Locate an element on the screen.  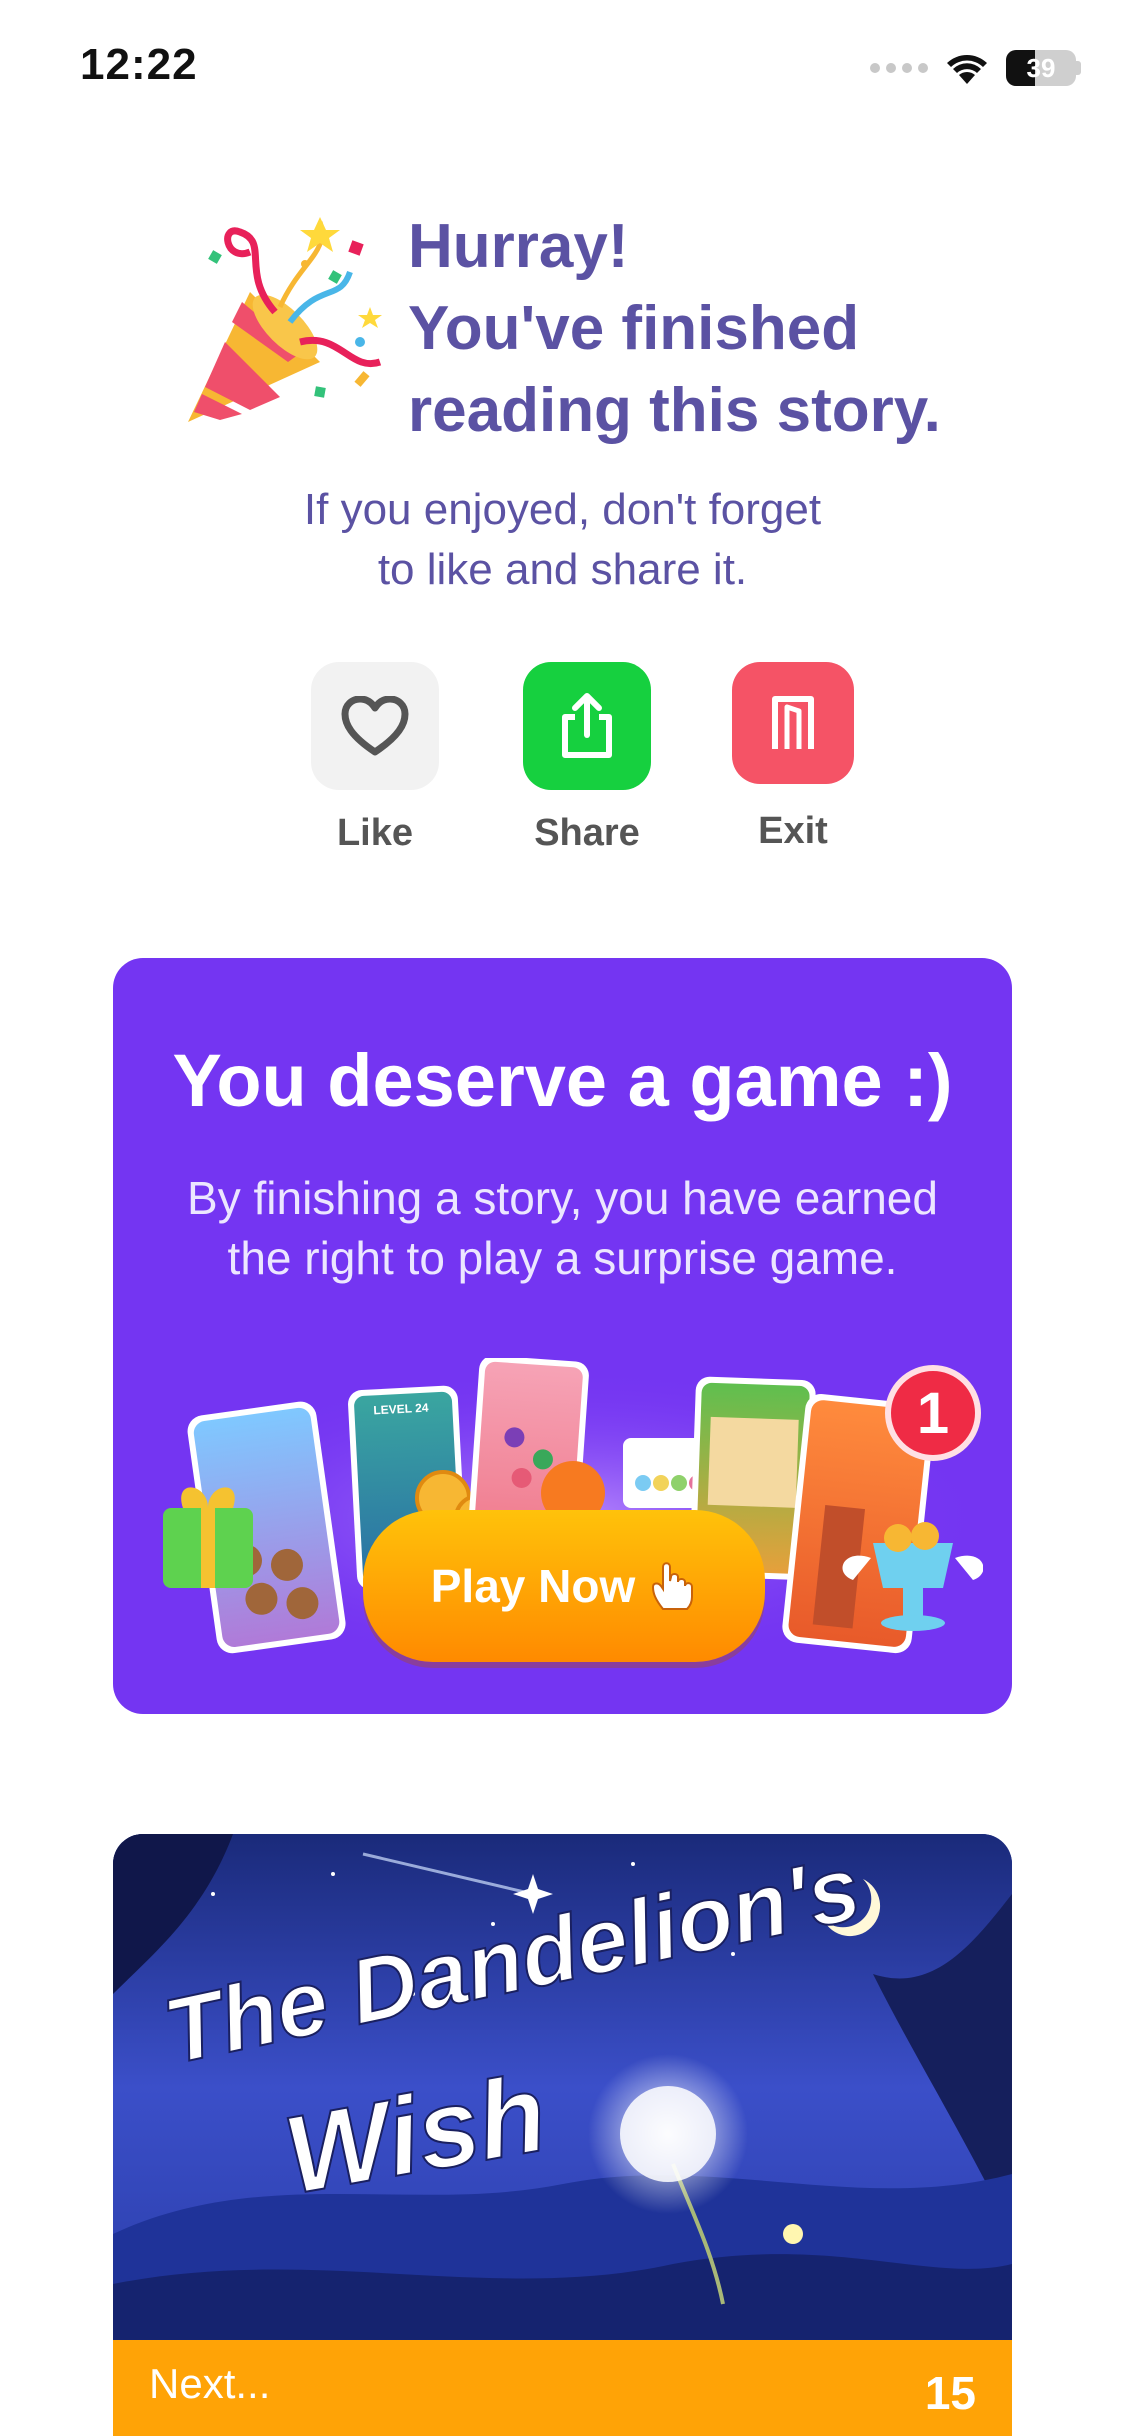
cellular-signal-icon is located at coordinates (899, 68).